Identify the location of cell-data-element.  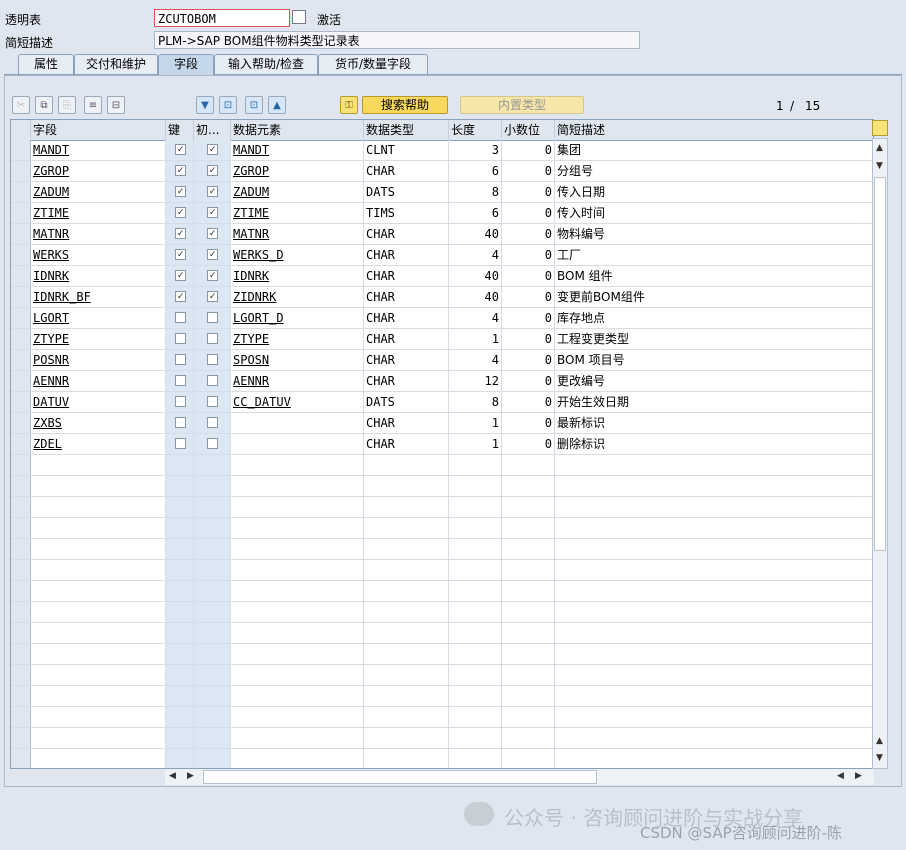
(297, 696).